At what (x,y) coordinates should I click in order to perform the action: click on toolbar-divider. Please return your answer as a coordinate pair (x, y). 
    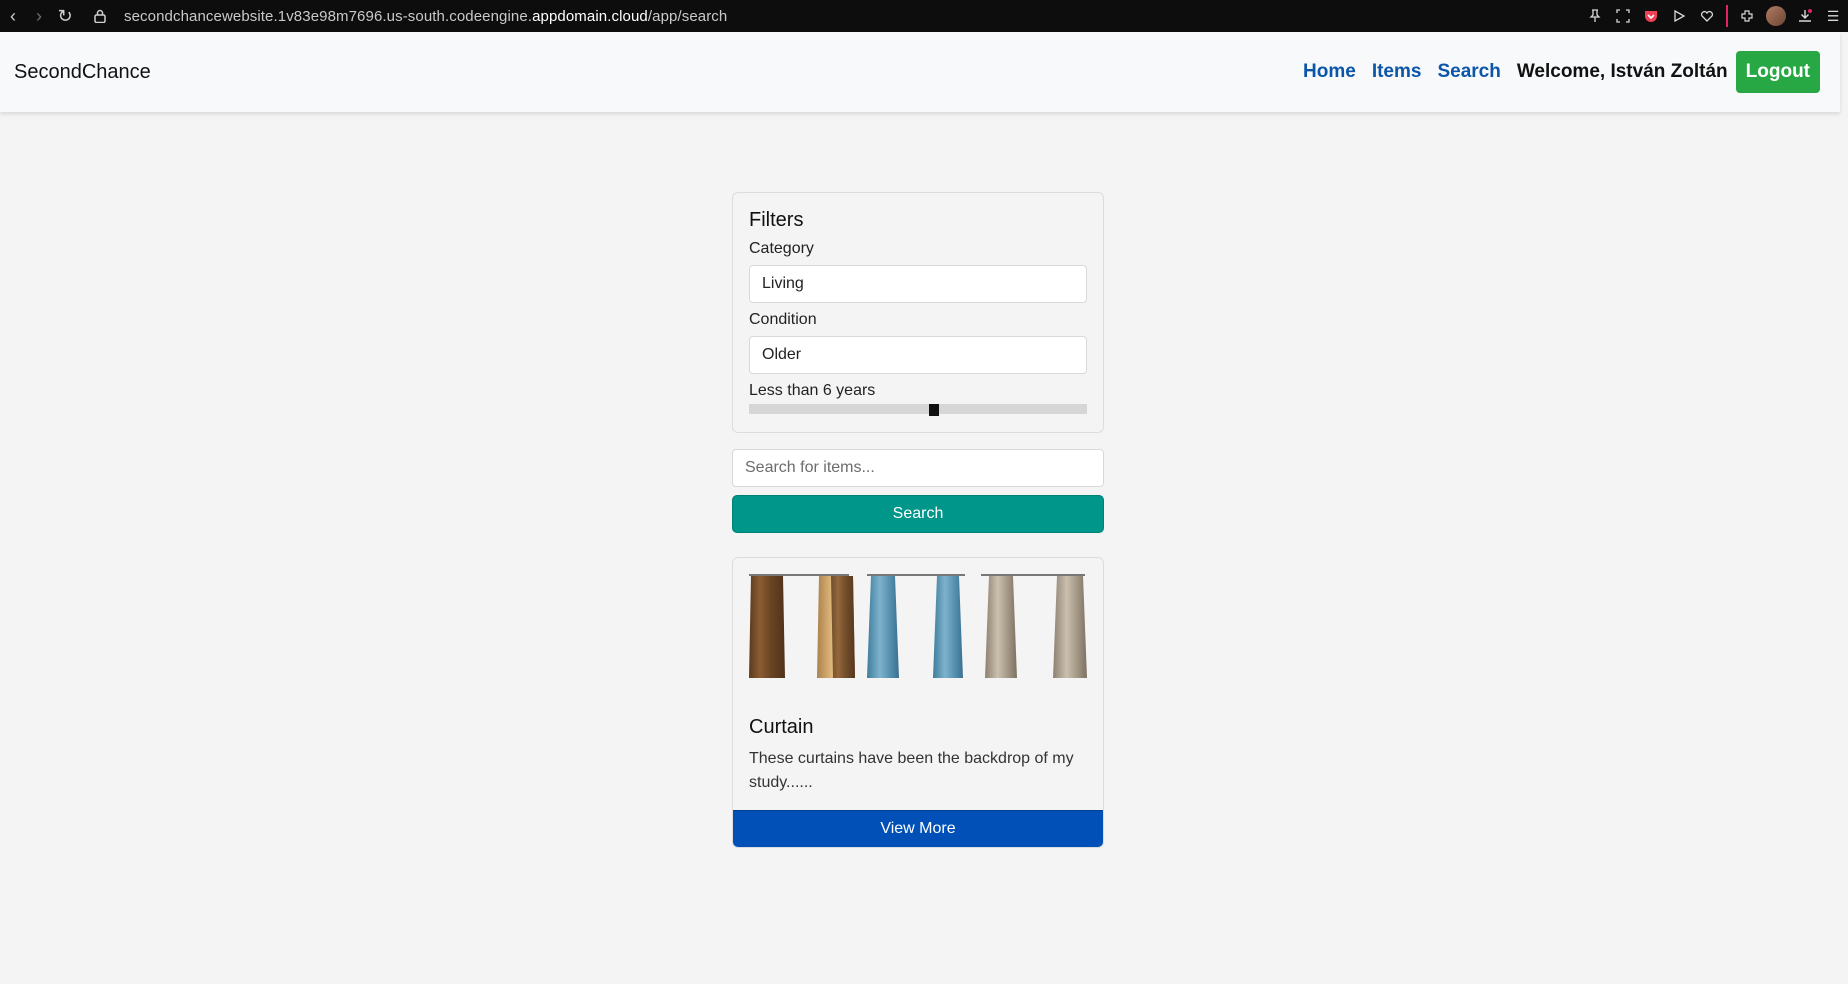
    Looking at the image, I should click on (1727, 16).